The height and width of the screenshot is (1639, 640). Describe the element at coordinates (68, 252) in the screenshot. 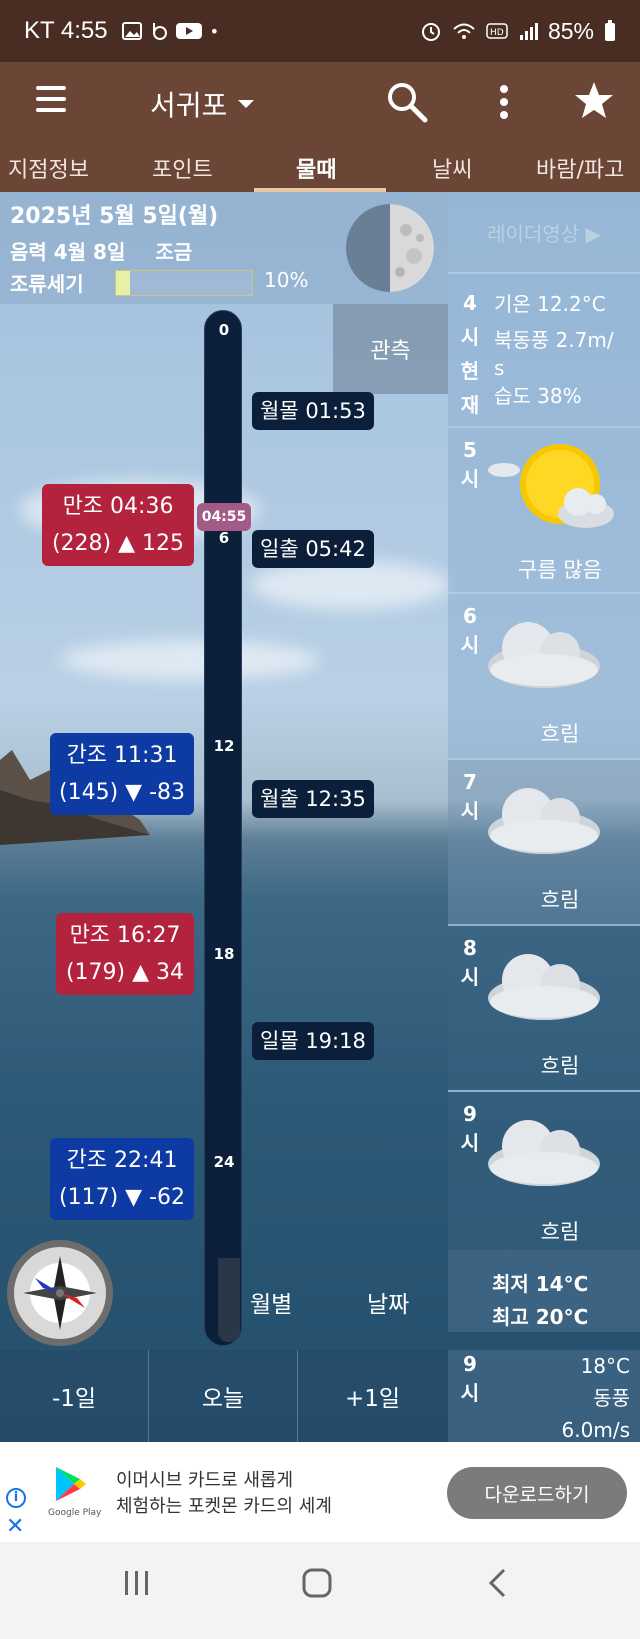

I see `lunar-date: 음력 4월 8일` at that location.